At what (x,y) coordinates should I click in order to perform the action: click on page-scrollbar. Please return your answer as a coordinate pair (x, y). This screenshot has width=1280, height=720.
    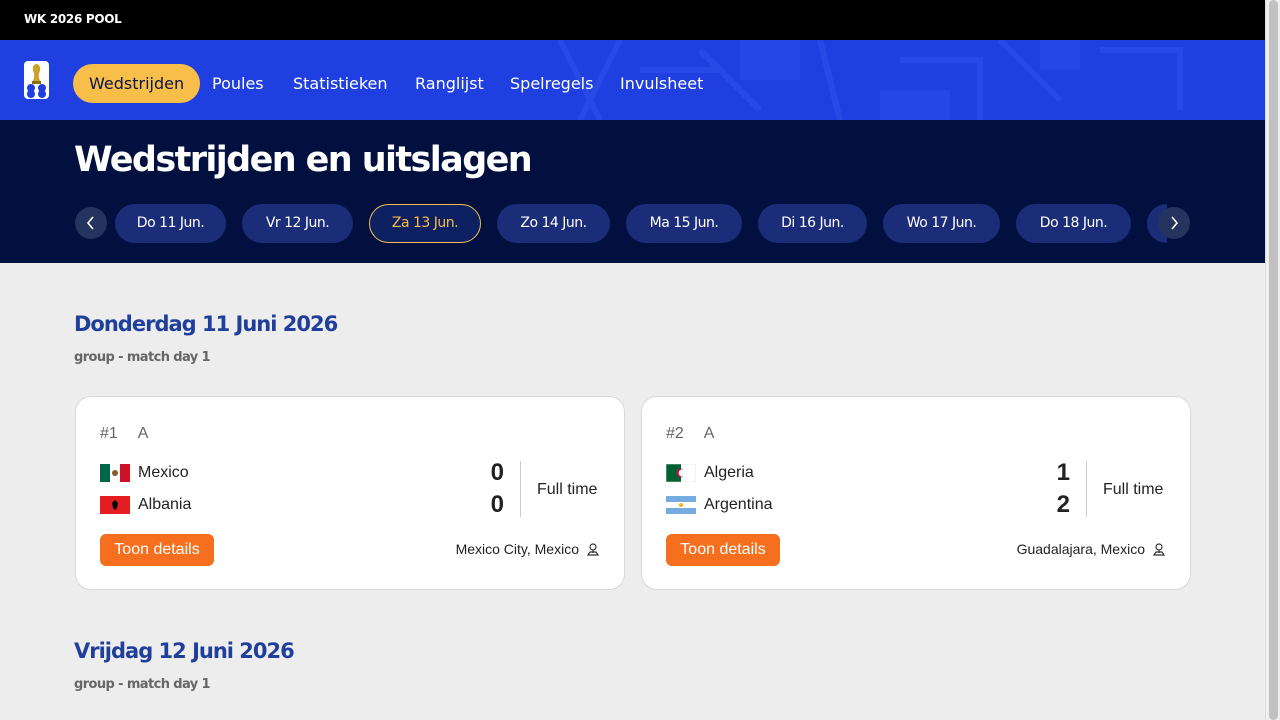
    Looking at the image, I should click on (1272, 360).